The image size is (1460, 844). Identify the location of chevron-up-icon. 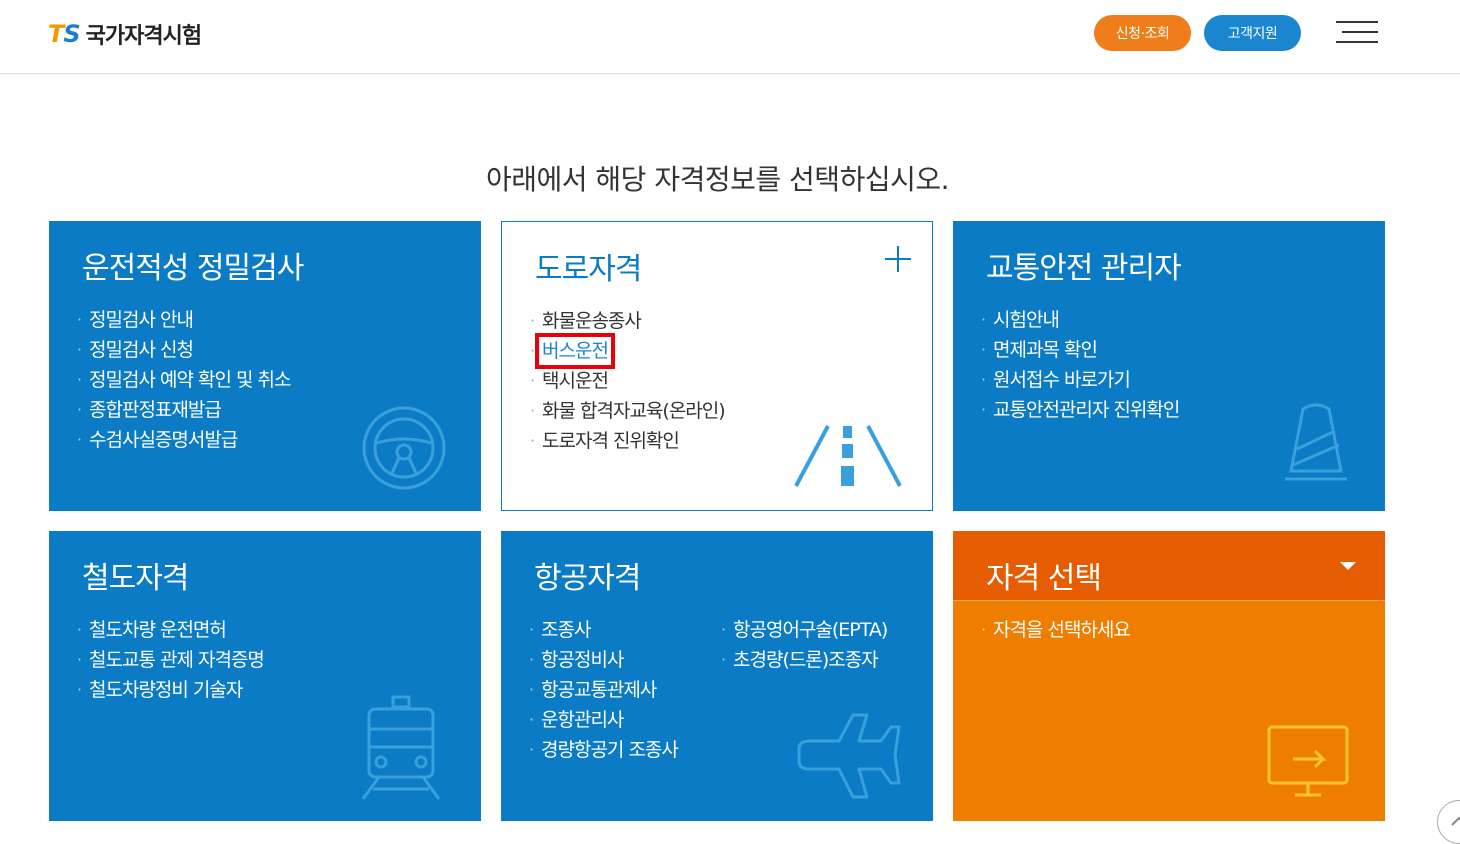
(1455, 821).